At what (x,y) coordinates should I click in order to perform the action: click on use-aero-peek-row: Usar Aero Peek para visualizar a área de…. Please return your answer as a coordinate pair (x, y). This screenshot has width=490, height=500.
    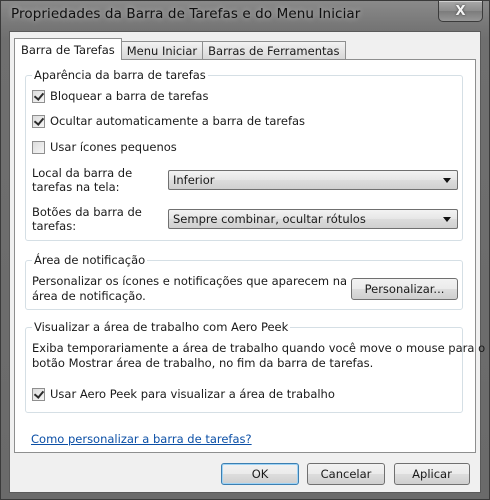
    Looking at the image, I should click on (183, 394).